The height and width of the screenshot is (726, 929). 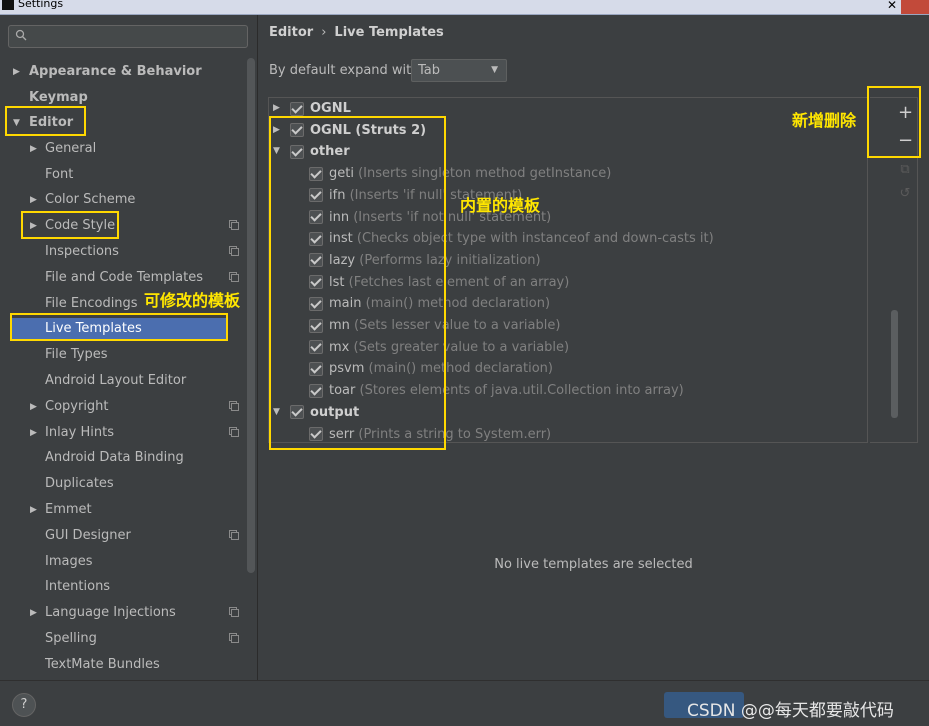 I want to click on sidebar-item-label: File Encodings, so click(x=91, y=303).